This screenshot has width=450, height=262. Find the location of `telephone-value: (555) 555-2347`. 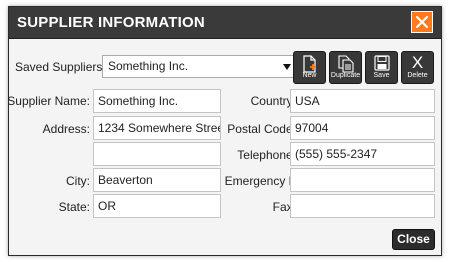

telephone-value: (555) 555-2347 is located at coordinates (336, 154).